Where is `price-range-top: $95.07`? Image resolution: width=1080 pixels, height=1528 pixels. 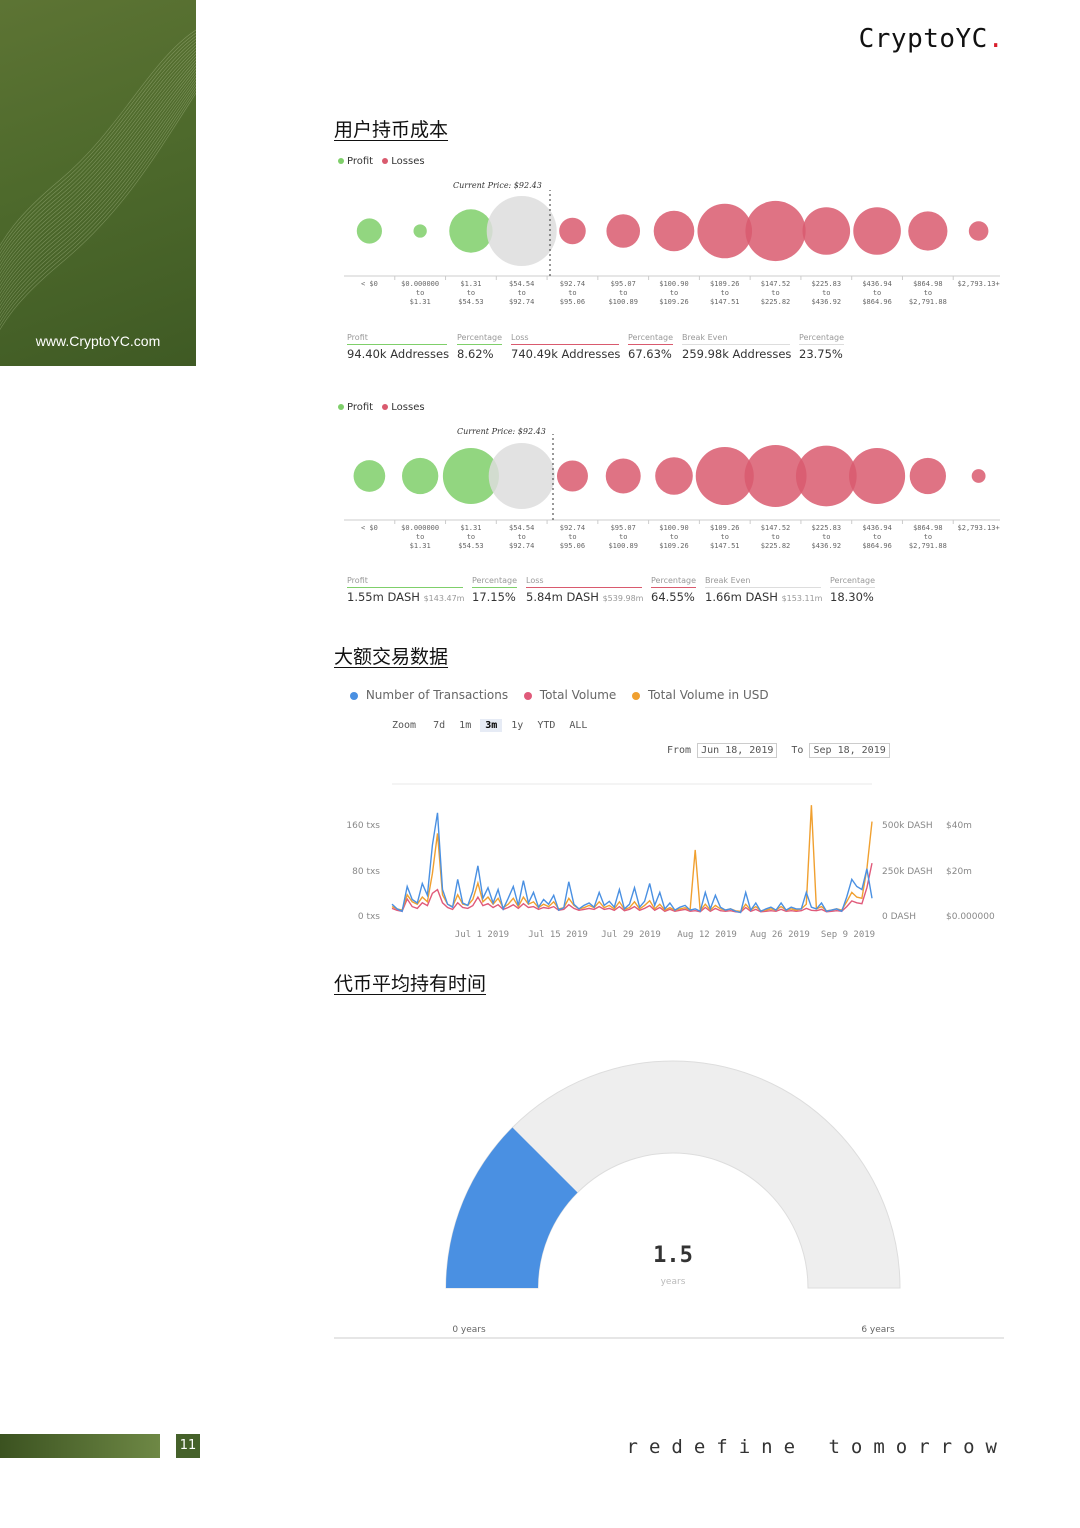
price-range-top: $95.07 is located at coordinates (623, 284).